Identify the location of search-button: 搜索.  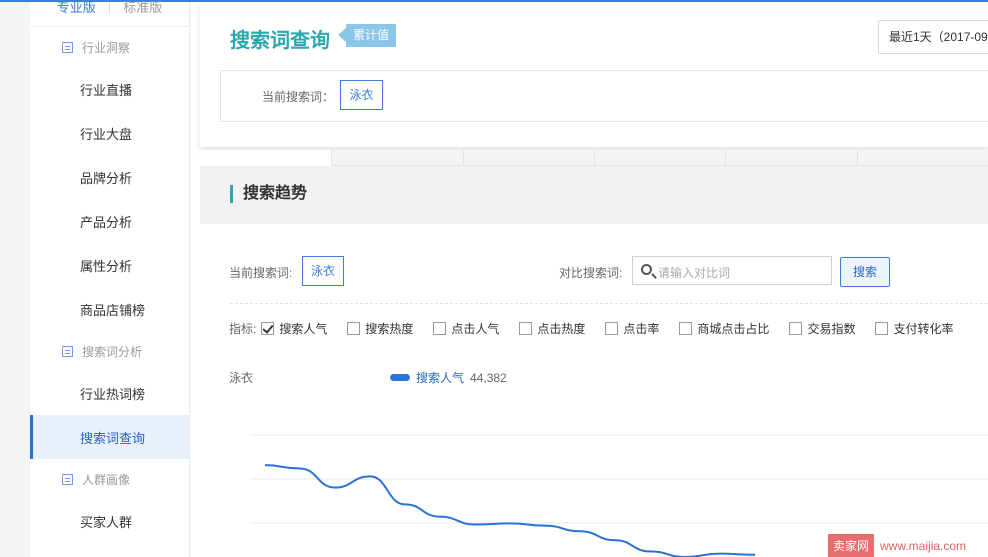
(865, 272).